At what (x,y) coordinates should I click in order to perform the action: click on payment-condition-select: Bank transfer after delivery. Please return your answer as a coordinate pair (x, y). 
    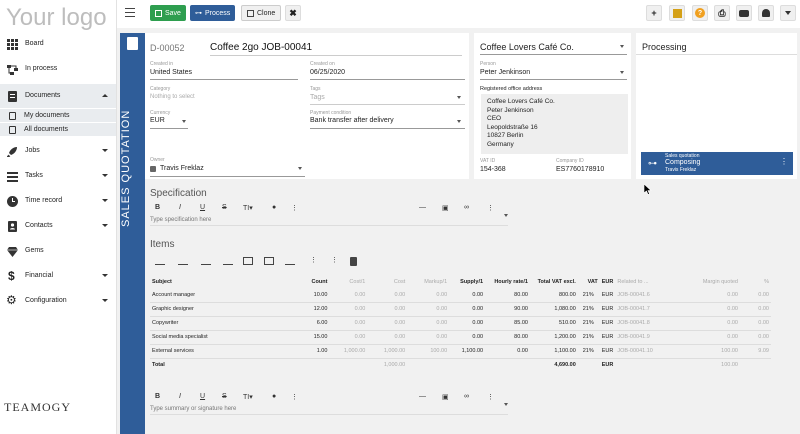
    Looking at the image, I should click on (352, 120).